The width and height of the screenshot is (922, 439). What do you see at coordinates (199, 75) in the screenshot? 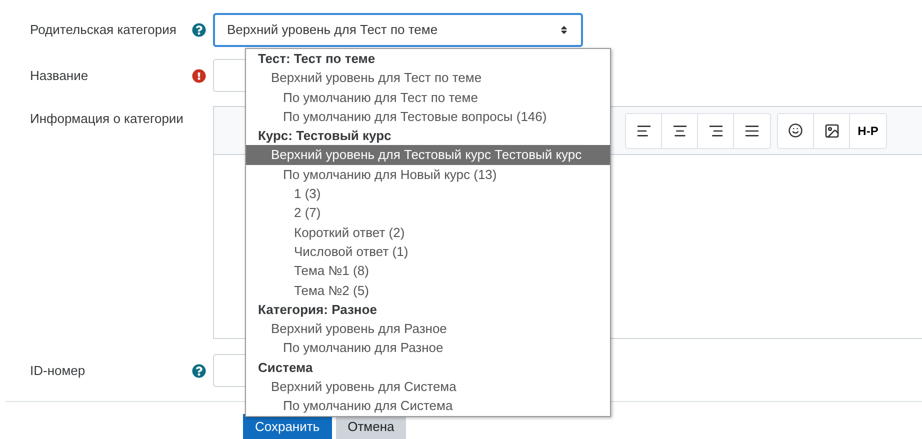
I see `required-icon` at bounding box center [199, 75].